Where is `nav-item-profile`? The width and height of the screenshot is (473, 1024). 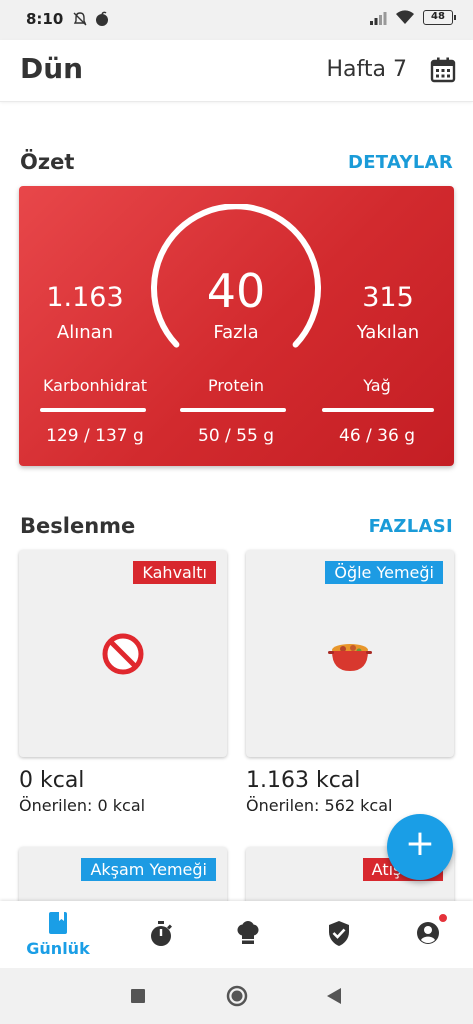
nav-item-profile is located at coordinates (427, 934).